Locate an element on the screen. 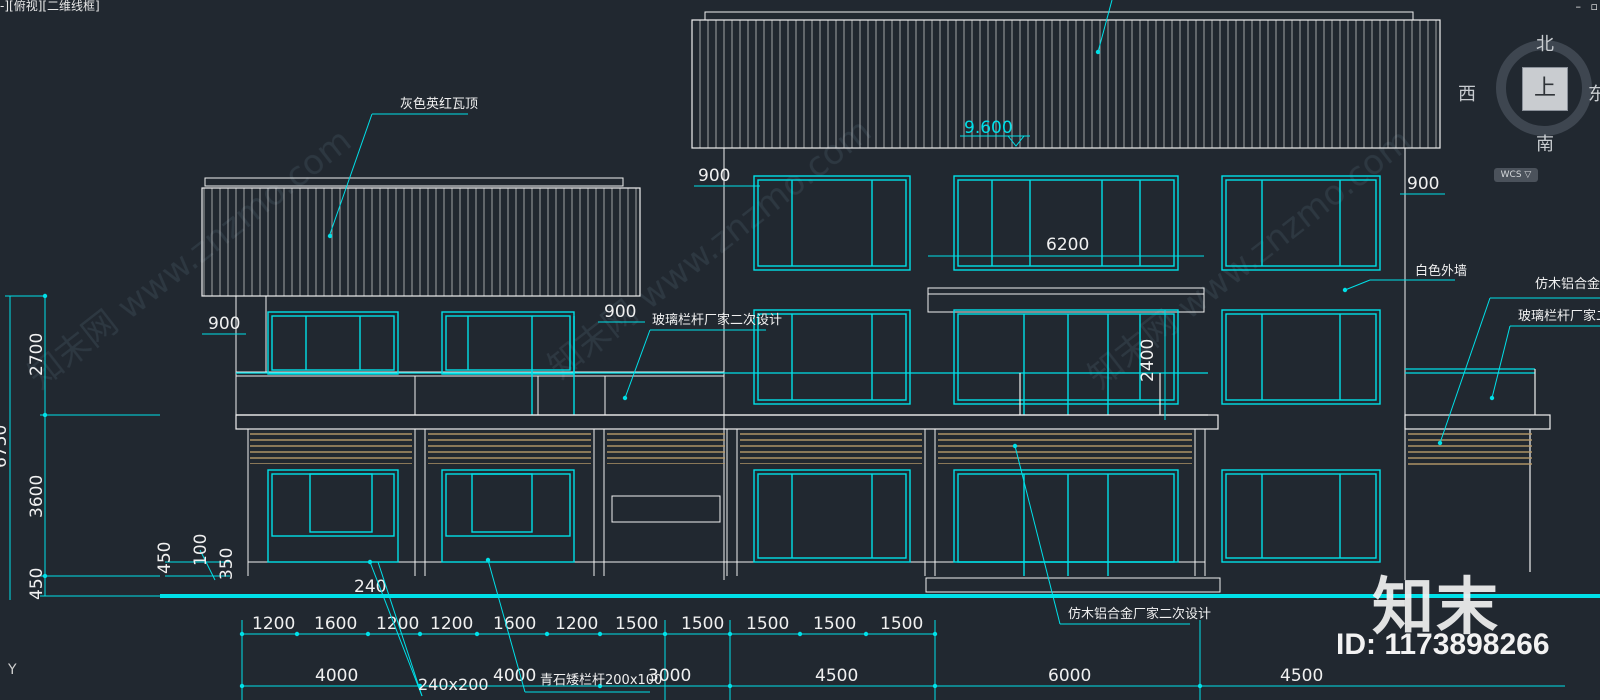  dim-label: 6200 is located at coordinates (1067, 245).